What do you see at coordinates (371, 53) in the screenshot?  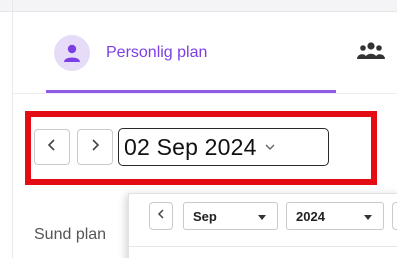 I see `group-icon` at bounding box center [371, 53].